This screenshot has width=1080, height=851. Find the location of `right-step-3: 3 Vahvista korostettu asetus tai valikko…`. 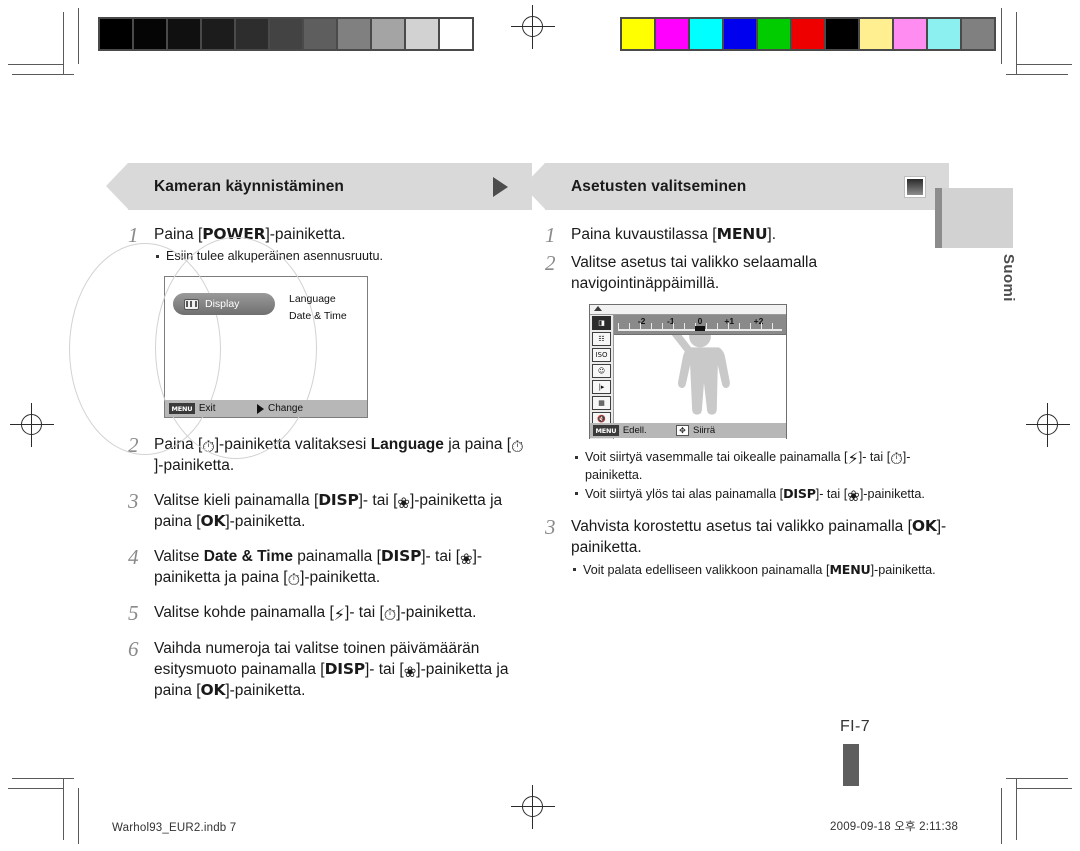

right-step-3: 3 Vahvista korostettu asetus tai valikko… is located at coordinates (747, 548).